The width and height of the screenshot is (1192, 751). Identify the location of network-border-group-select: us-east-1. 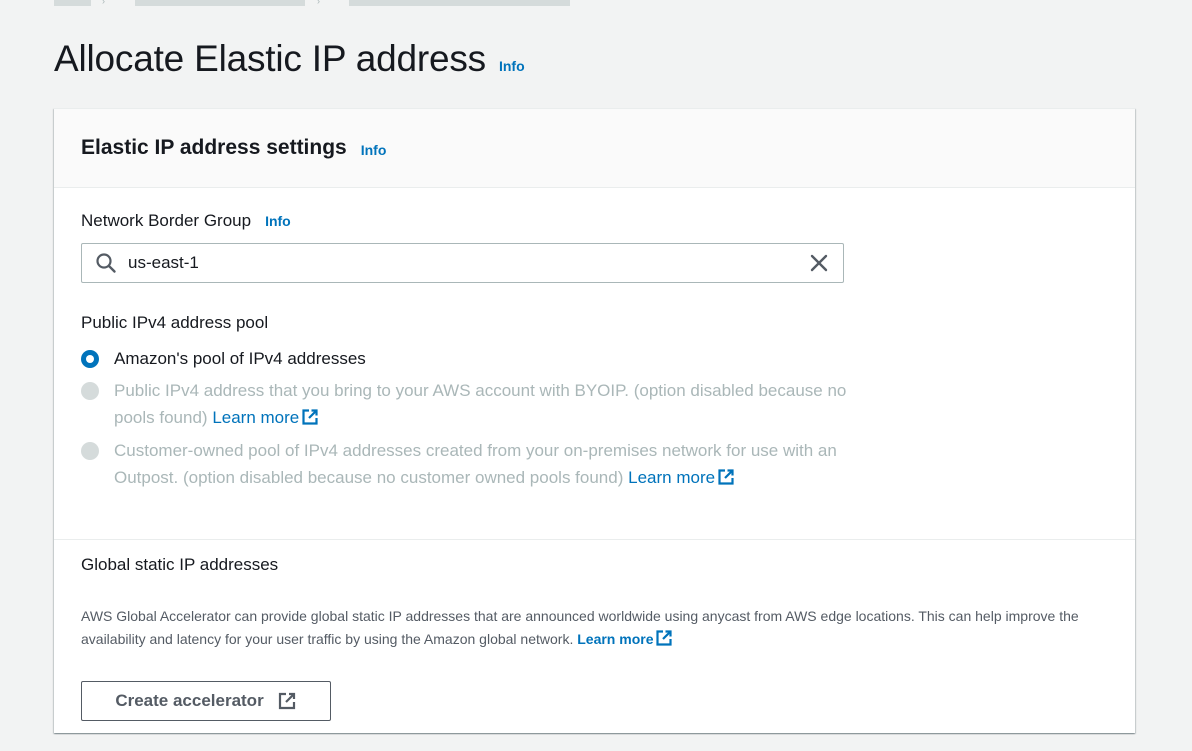
(462, 263).